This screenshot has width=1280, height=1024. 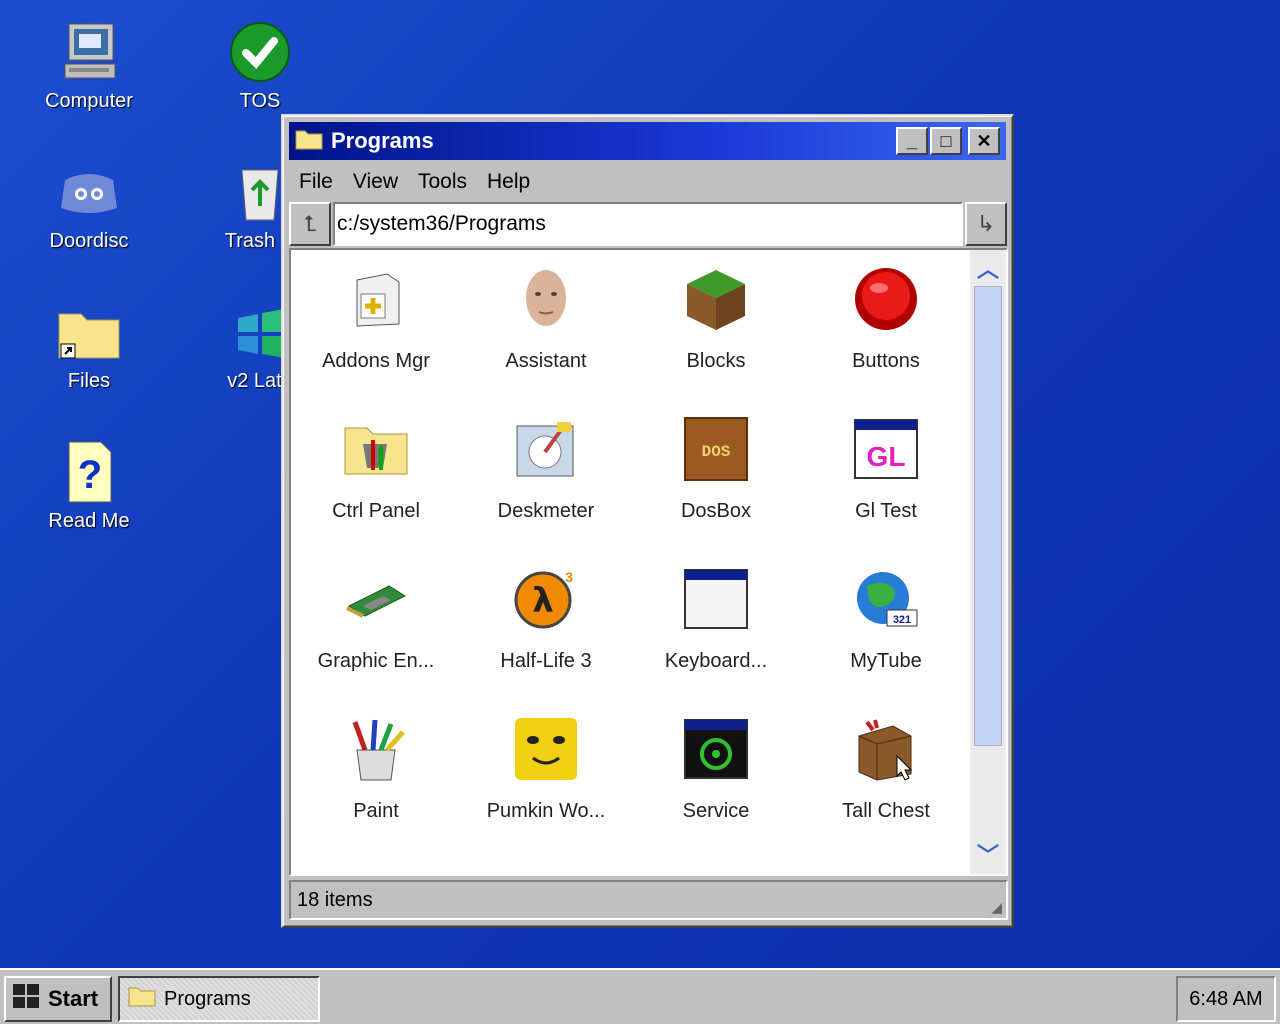 I want to click on computer-icon, so click(x=89, y=52).